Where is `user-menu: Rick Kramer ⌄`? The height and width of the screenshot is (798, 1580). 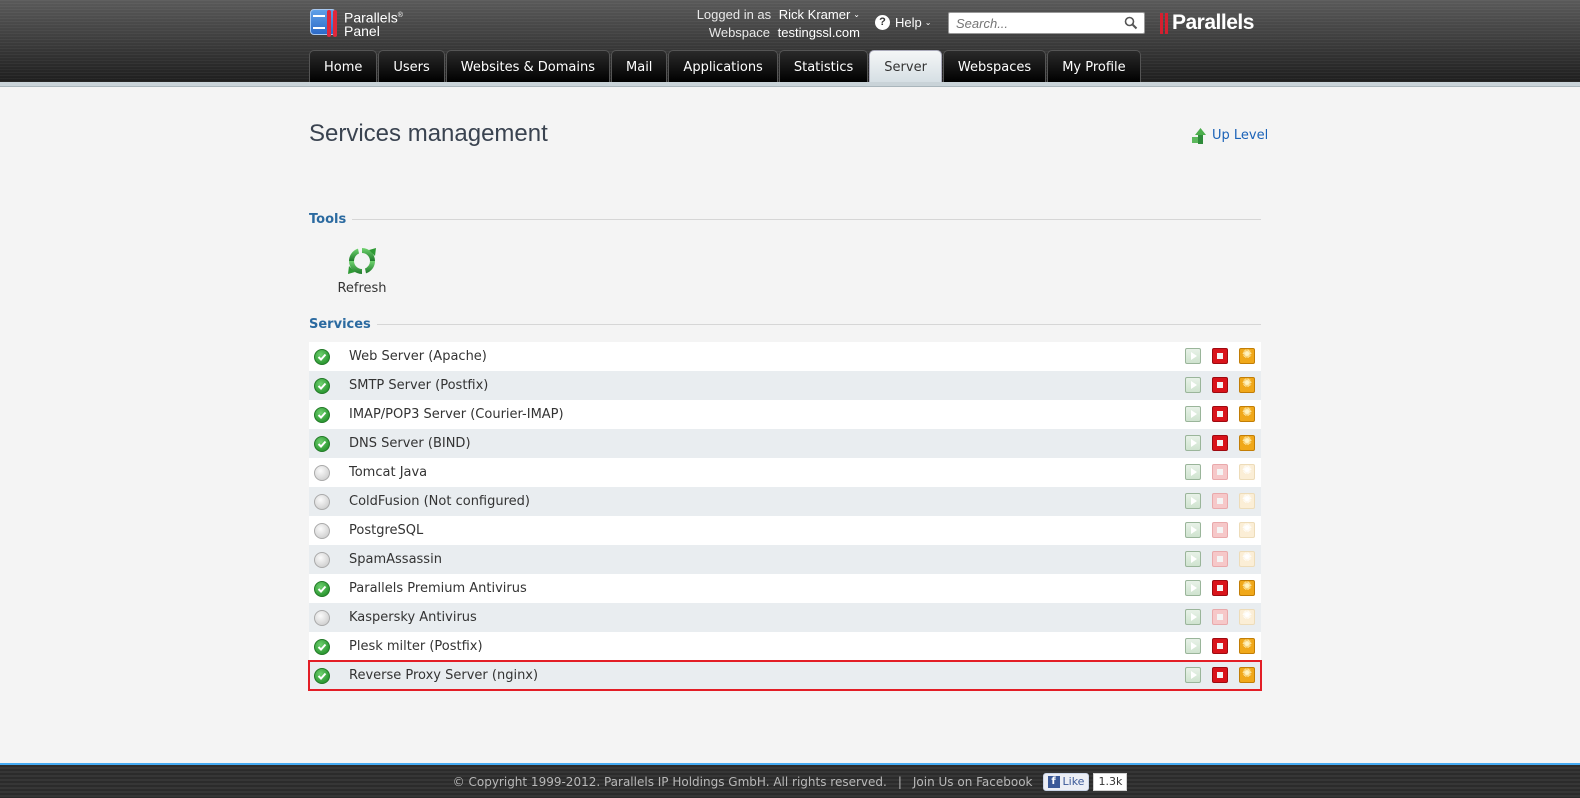 user-menu: Rick Kramer ⌄ is located at coordinates (819, 14).